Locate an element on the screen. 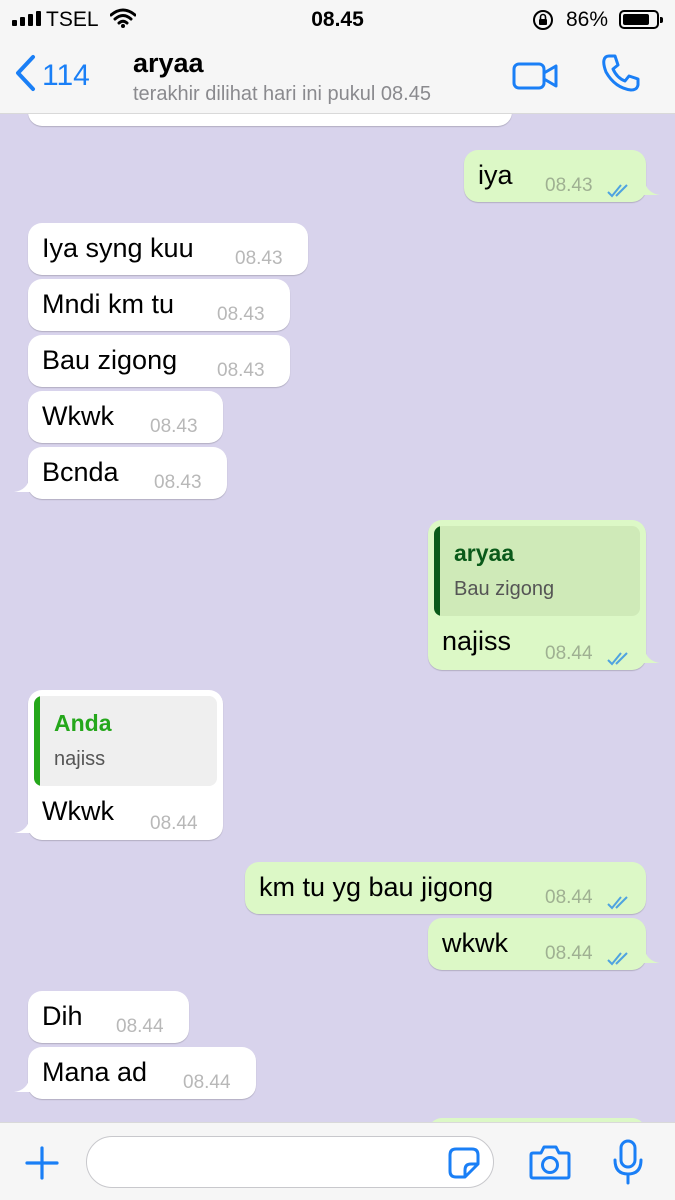 The image size is (675, 1200). message-text: iya is located at coordinates (495, 175).